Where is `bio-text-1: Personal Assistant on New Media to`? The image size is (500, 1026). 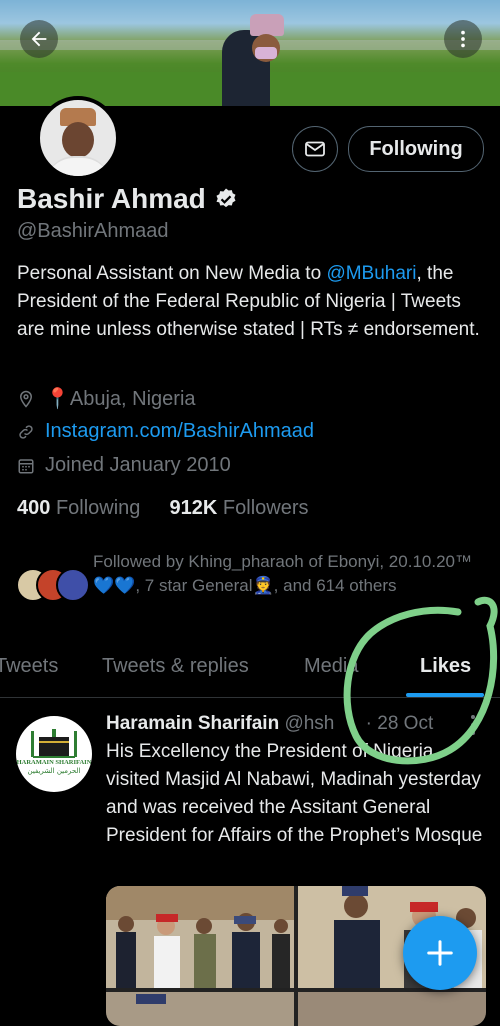 bio-text-1: Personal Assistant on New Media to is located at coordinates (172, 273).